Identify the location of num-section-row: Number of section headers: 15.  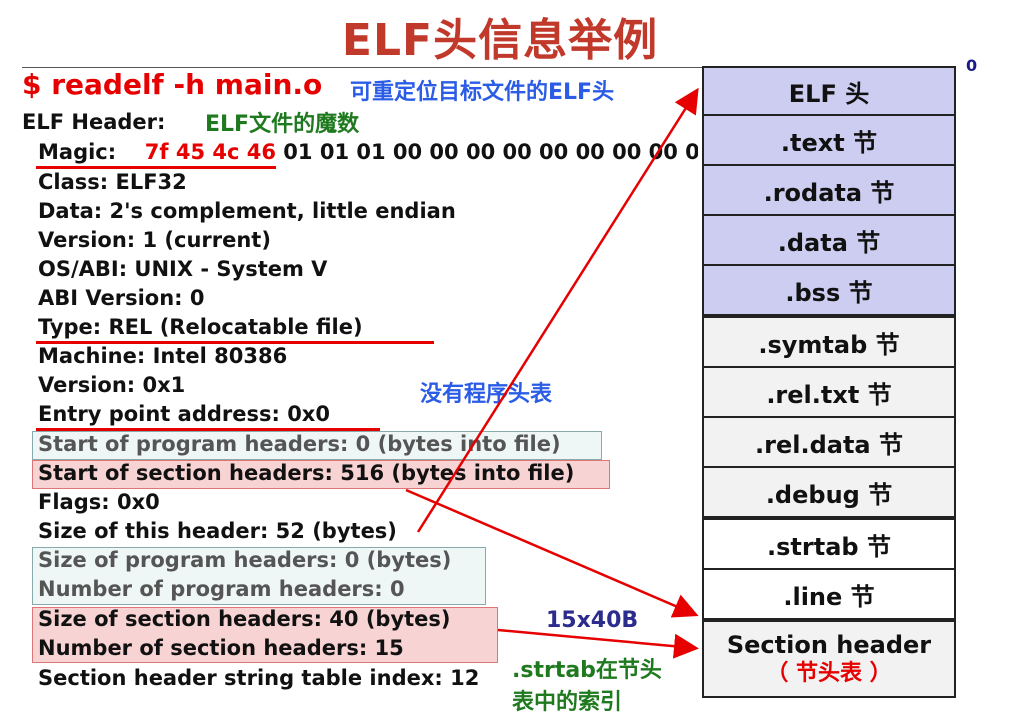
(221, 648).